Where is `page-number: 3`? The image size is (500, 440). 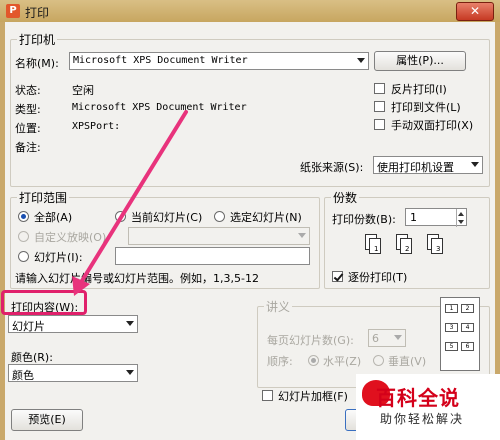
page-number: 3 is located at coordinates (438, 249).